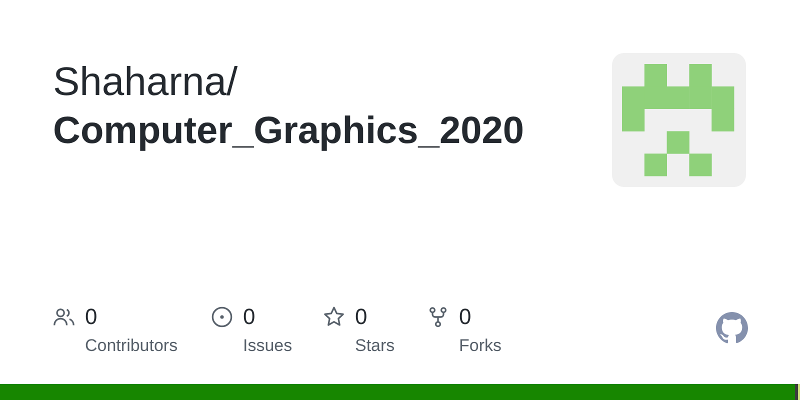 The width and height of the screenshot is (800, 400). What do you see at coordinates (732, 328) in the screenshot?
I see `github-logo-icon` at bounding box center [732, 328].